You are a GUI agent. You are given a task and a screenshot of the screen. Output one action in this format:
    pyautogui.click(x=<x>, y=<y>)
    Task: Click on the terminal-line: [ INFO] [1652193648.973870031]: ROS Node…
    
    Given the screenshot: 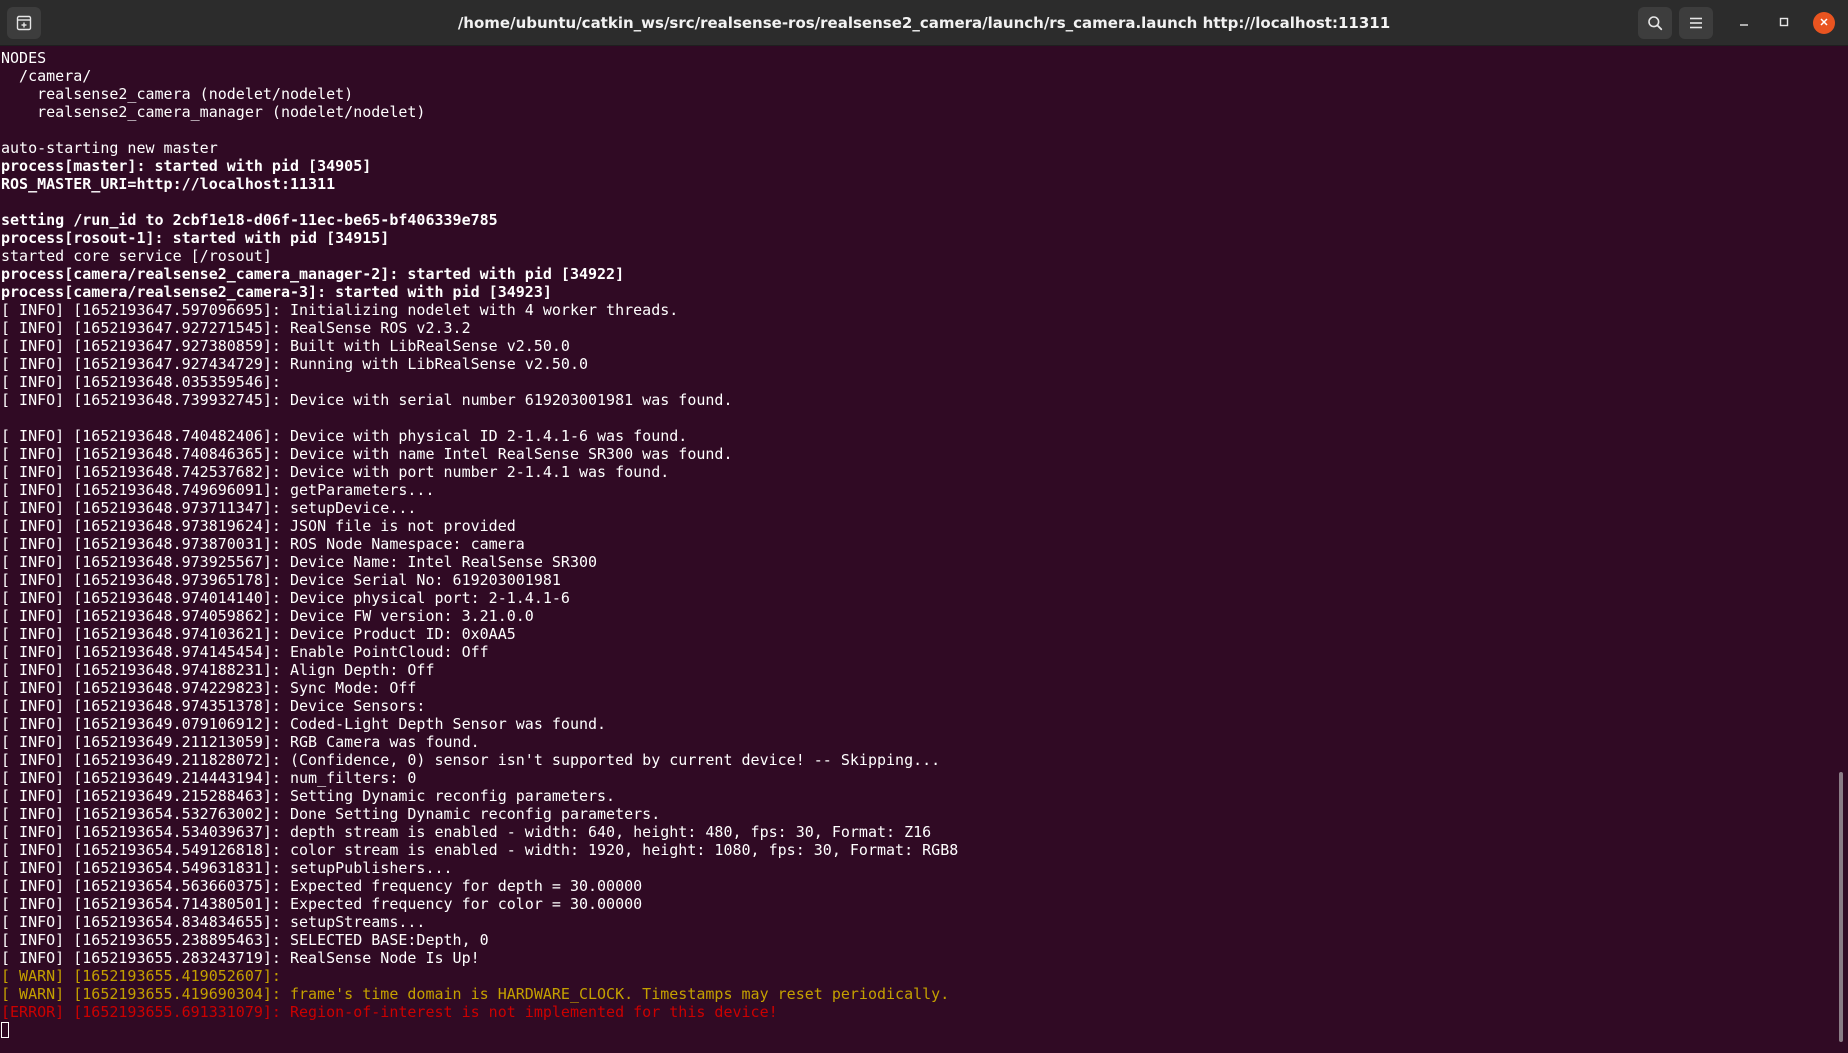 What is the action you would take?
    pyautogui.click(x=263, y=544)
    